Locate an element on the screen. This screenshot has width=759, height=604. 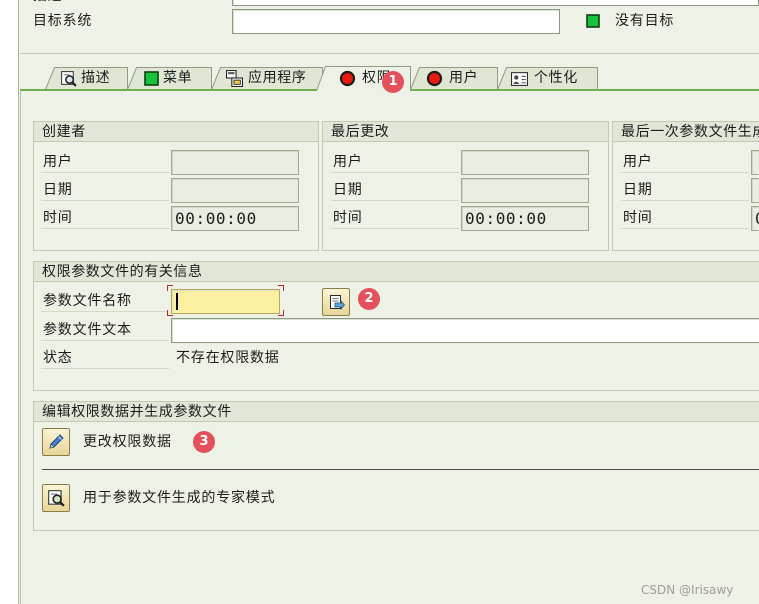
separator-line is located at coordinates (400, 469).